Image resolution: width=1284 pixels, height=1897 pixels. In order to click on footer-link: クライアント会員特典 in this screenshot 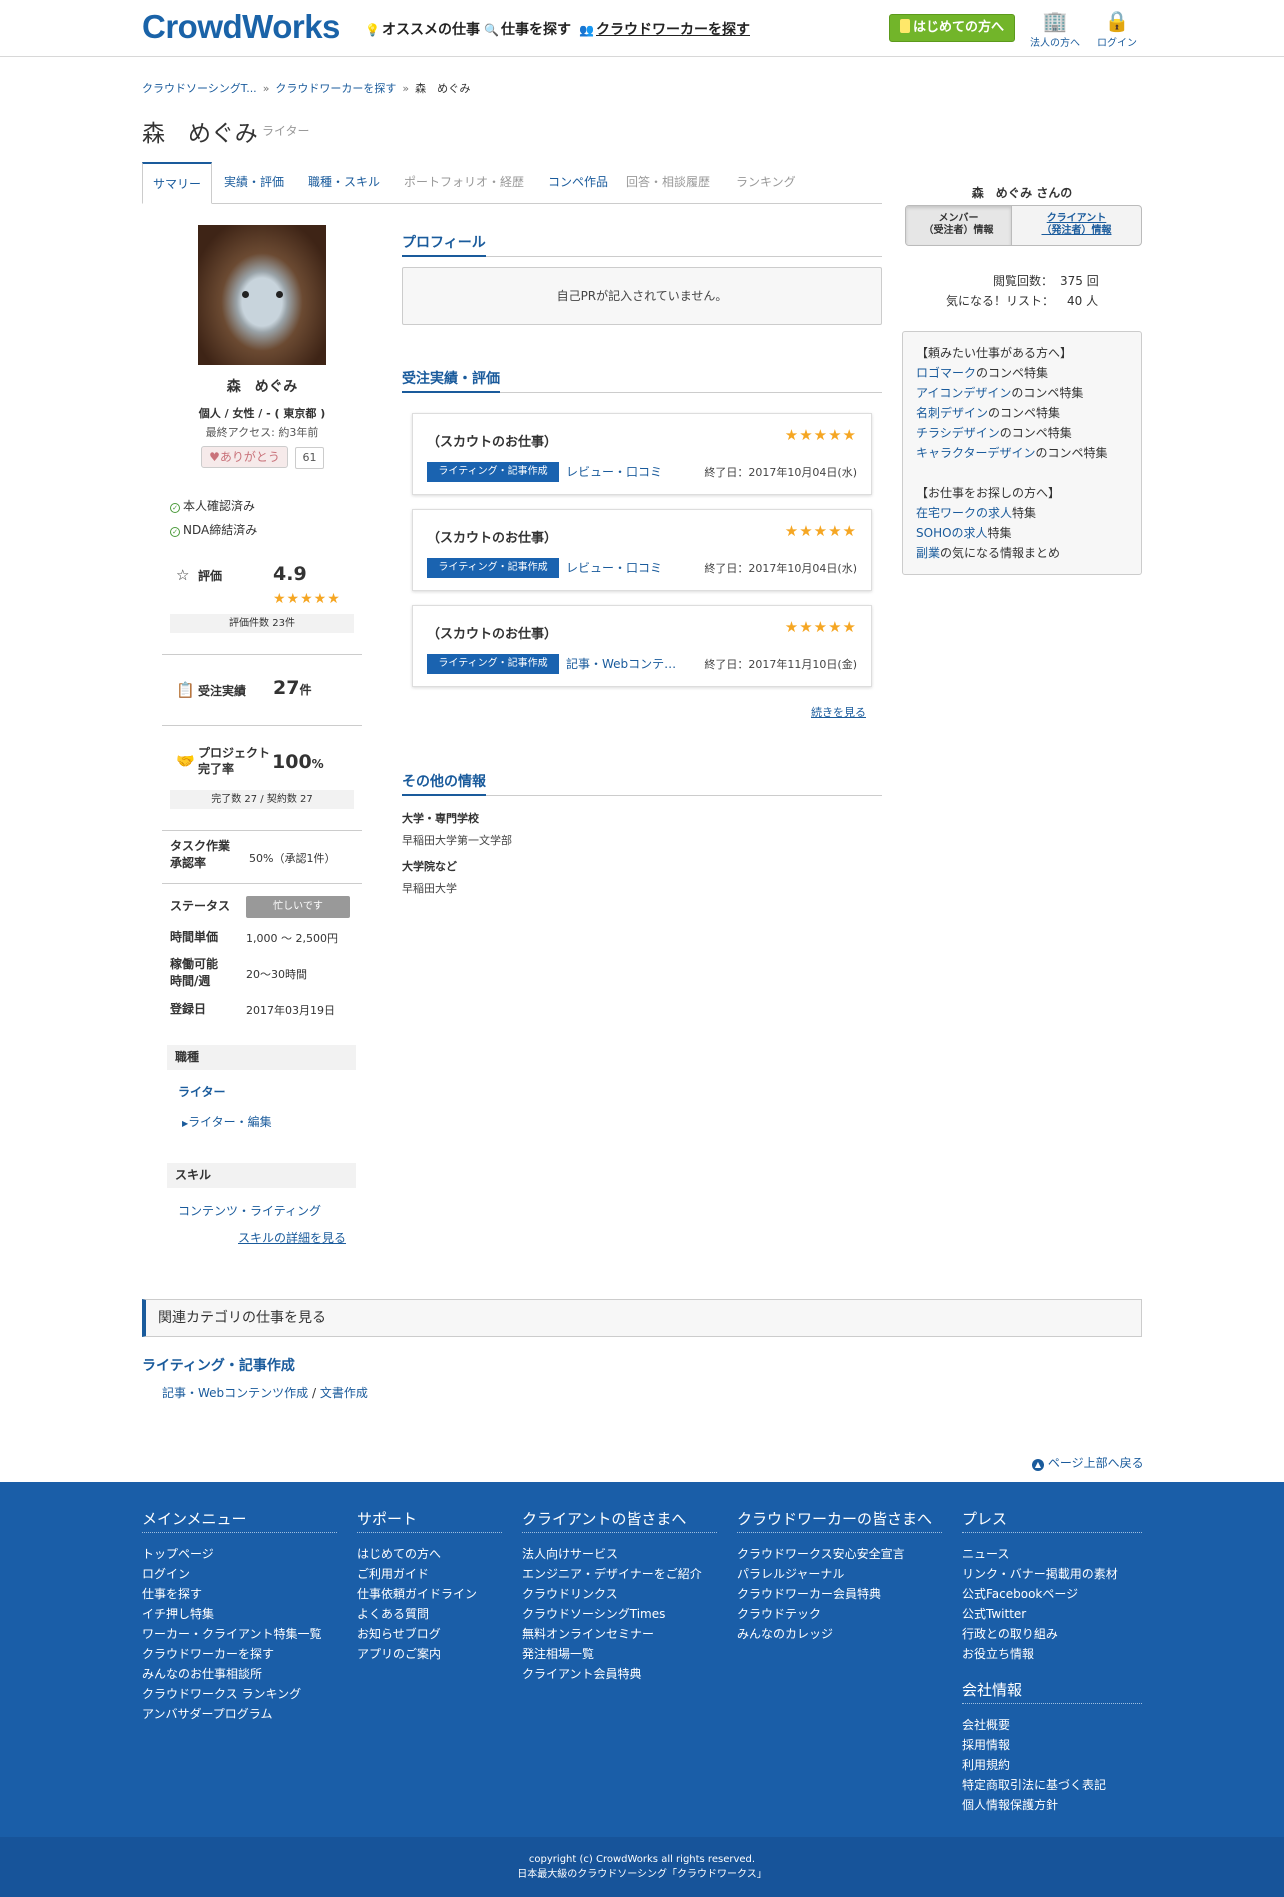, I will do `click(619, 1674)`.